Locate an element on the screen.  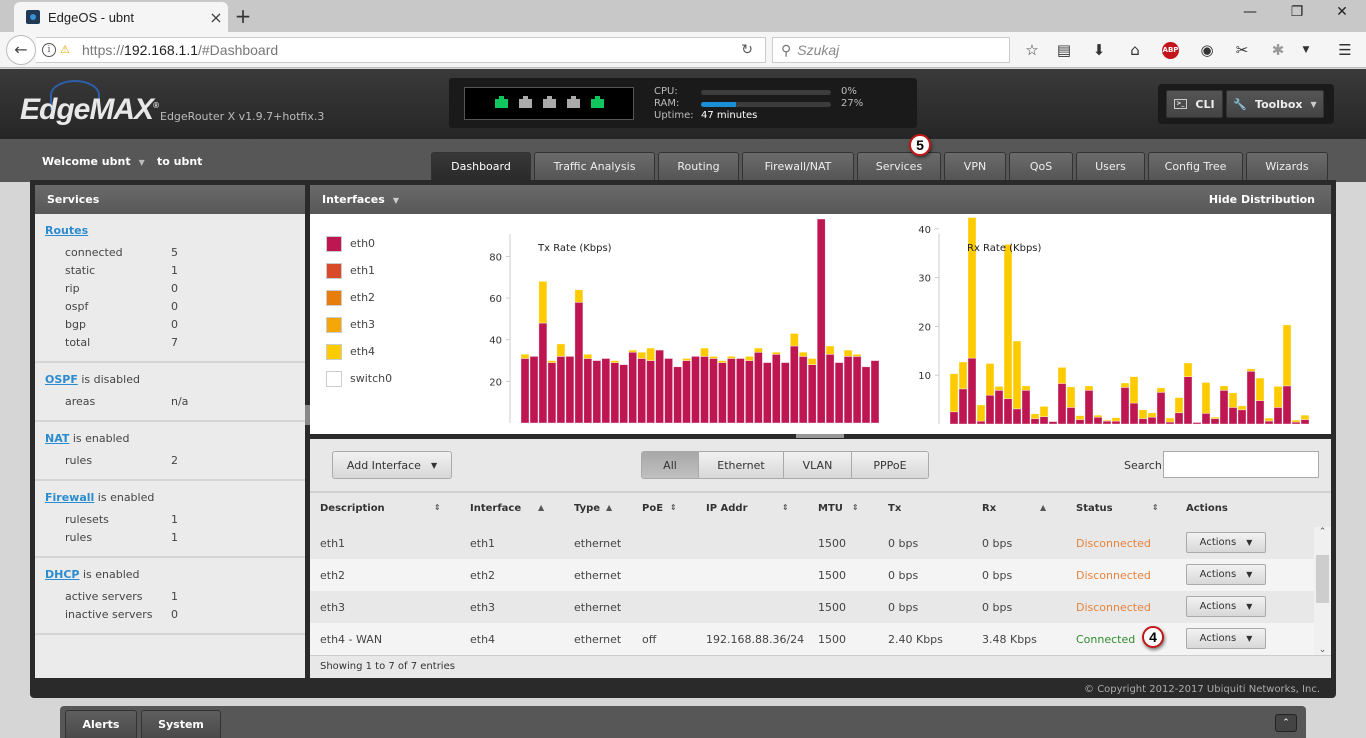
table-scrollbar: ⌃ ⌄ is located at coordinates (1322, 591).